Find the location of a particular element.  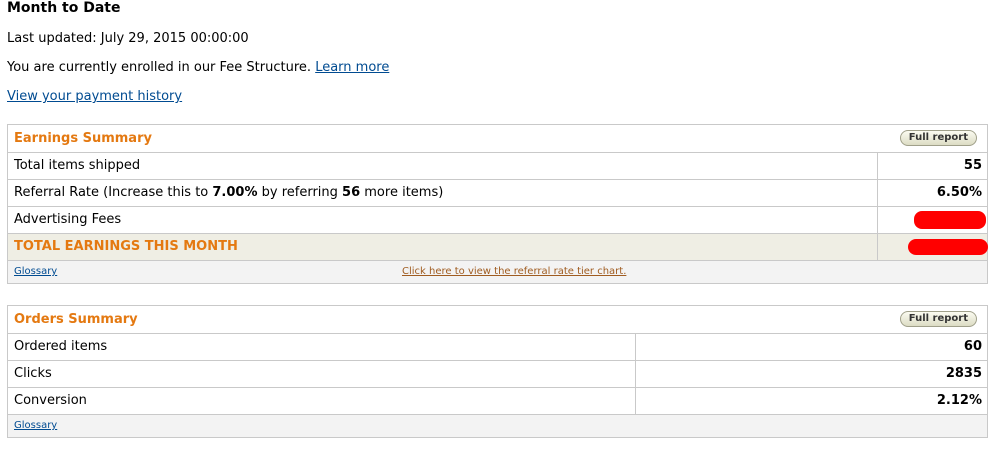

page-title: Month to Date is located at coordinates (64, 8).